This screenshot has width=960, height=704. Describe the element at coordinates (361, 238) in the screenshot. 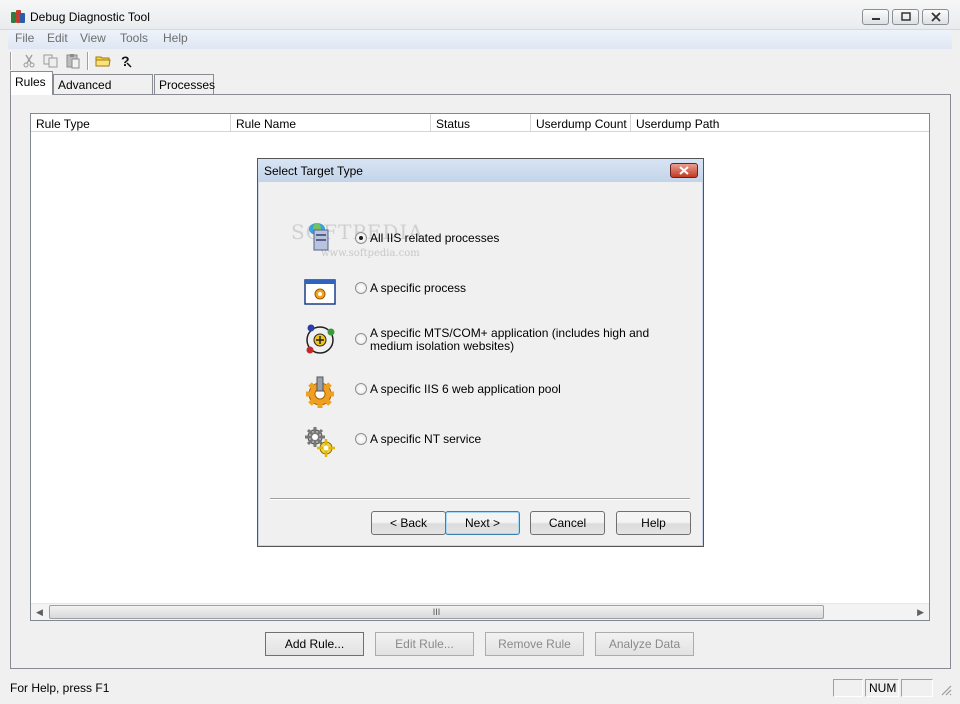

I see `option-all-iis-radio` at that location.